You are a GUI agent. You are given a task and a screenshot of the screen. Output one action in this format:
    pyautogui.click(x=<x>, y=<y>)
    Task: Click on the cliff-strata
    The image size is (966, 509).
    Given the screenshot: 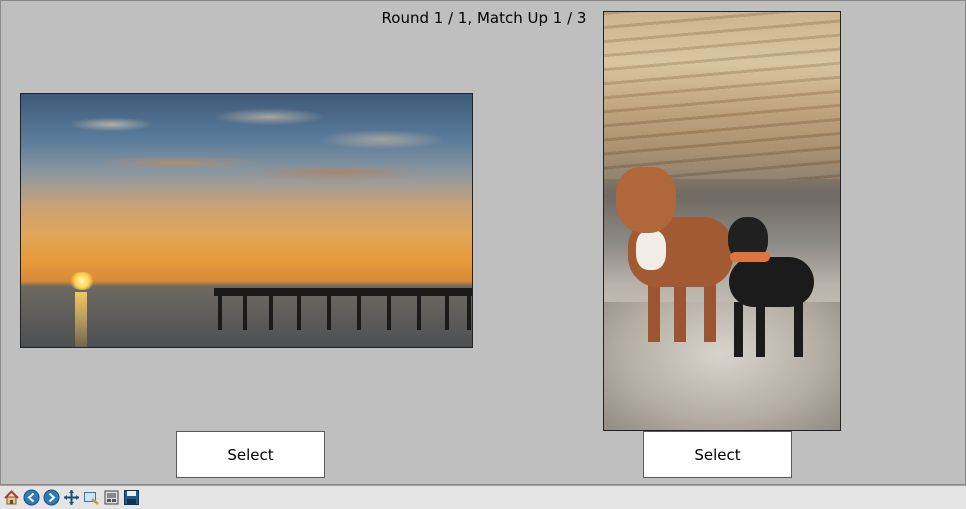 What is the action you would take?
    pyautogui.click(x=722, y=96)
    